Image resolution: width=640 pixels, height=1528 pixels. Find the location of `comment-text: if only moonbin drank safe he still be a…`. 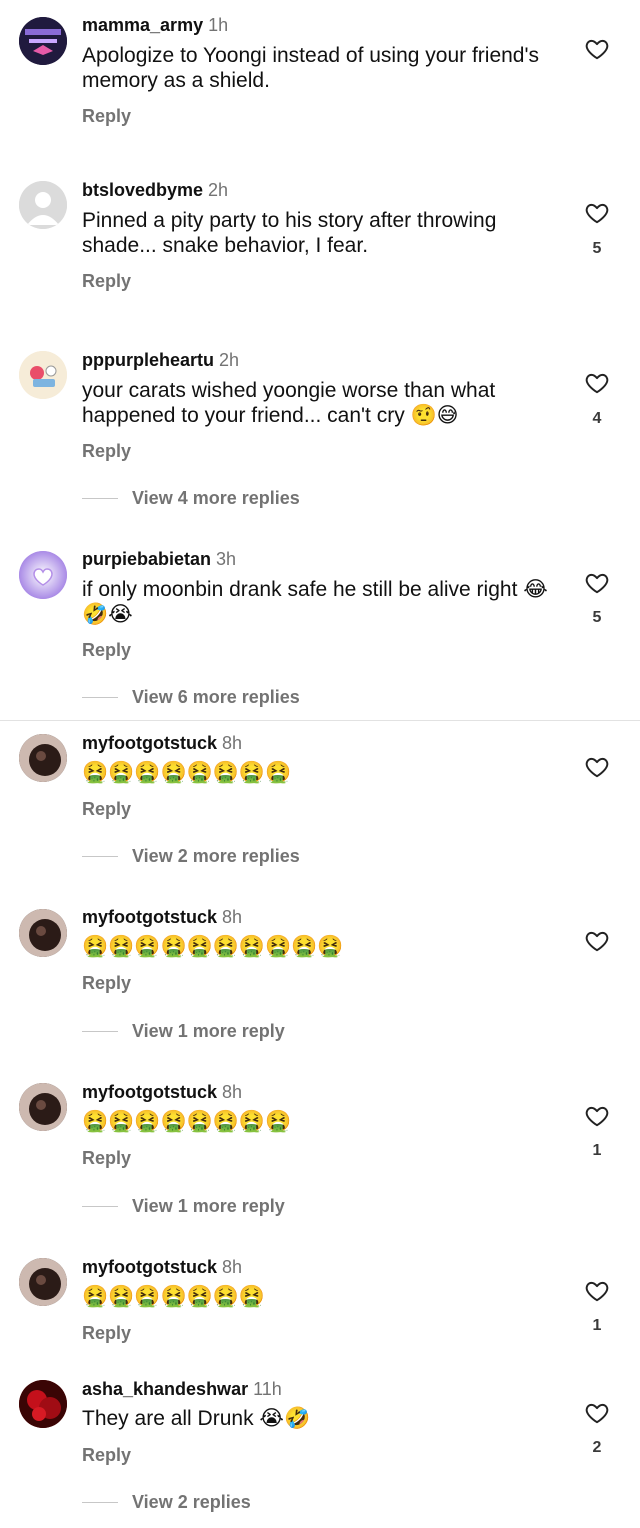

comment-text: if only moonbin drank safe he still be a… is located at coordinates (315, 602).